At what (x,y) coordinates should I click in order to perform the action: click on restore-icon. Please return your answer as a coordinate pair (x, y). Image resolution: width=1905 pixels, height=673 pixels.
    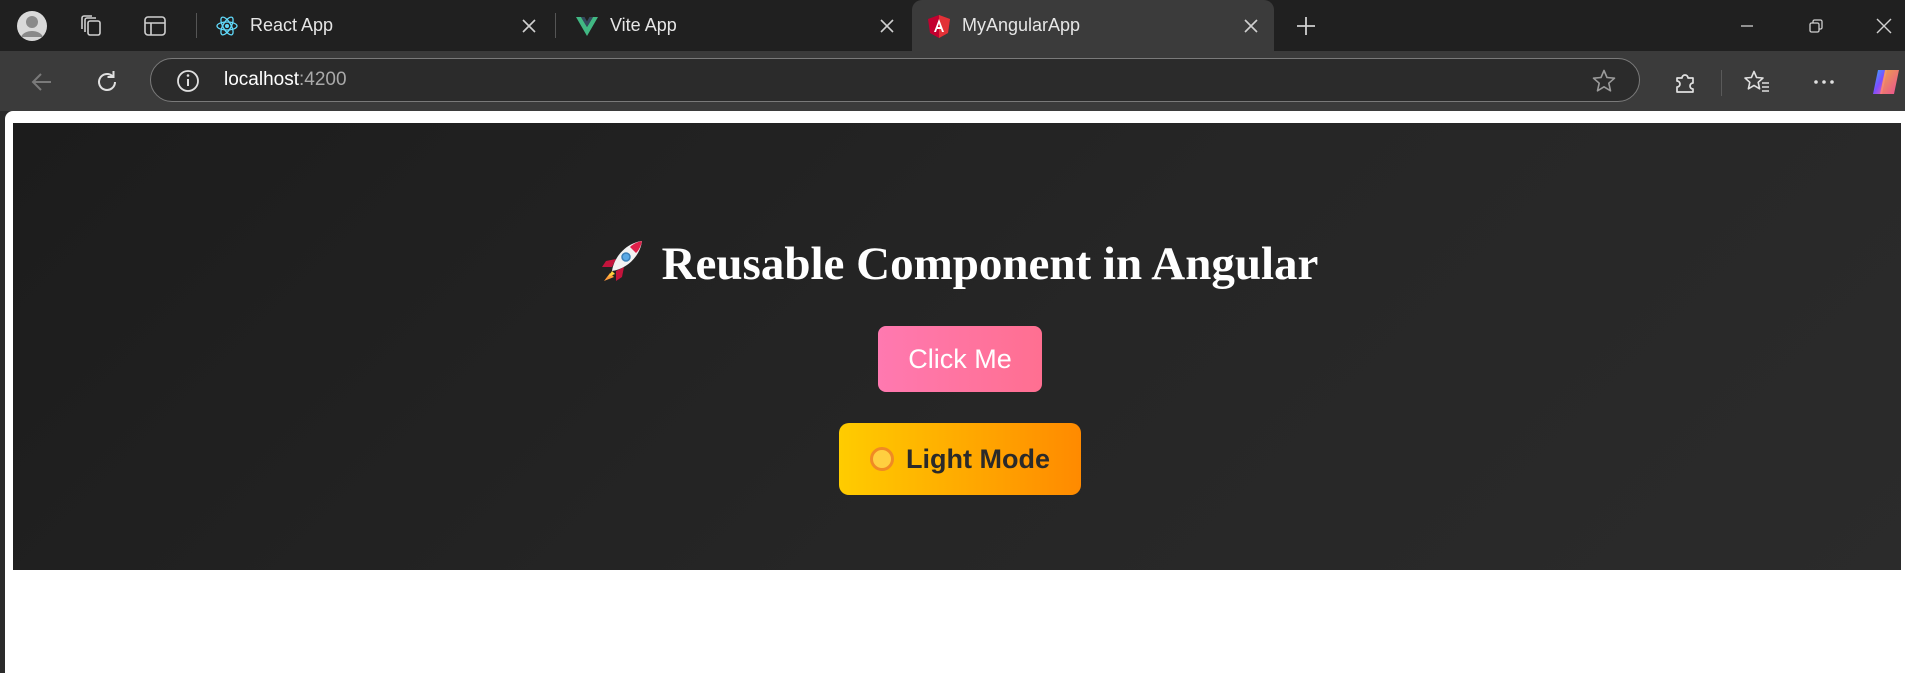
    Looking at the image, I should click on (1816, 26).